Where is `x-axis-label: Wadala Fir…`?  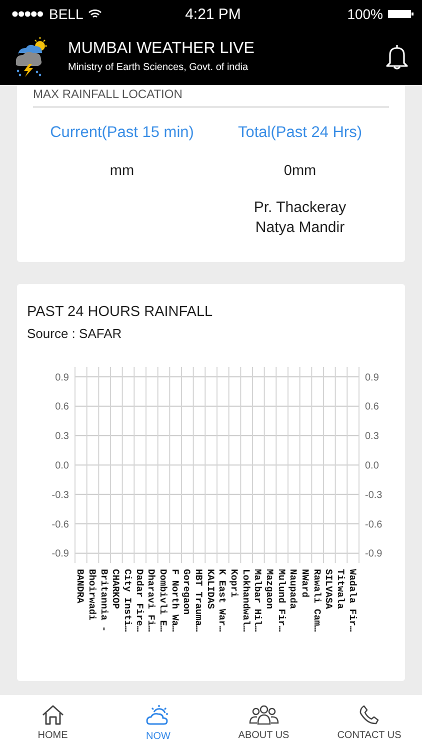
x-axis-label: Wadala Fir… is located at coordinates (352, 600).